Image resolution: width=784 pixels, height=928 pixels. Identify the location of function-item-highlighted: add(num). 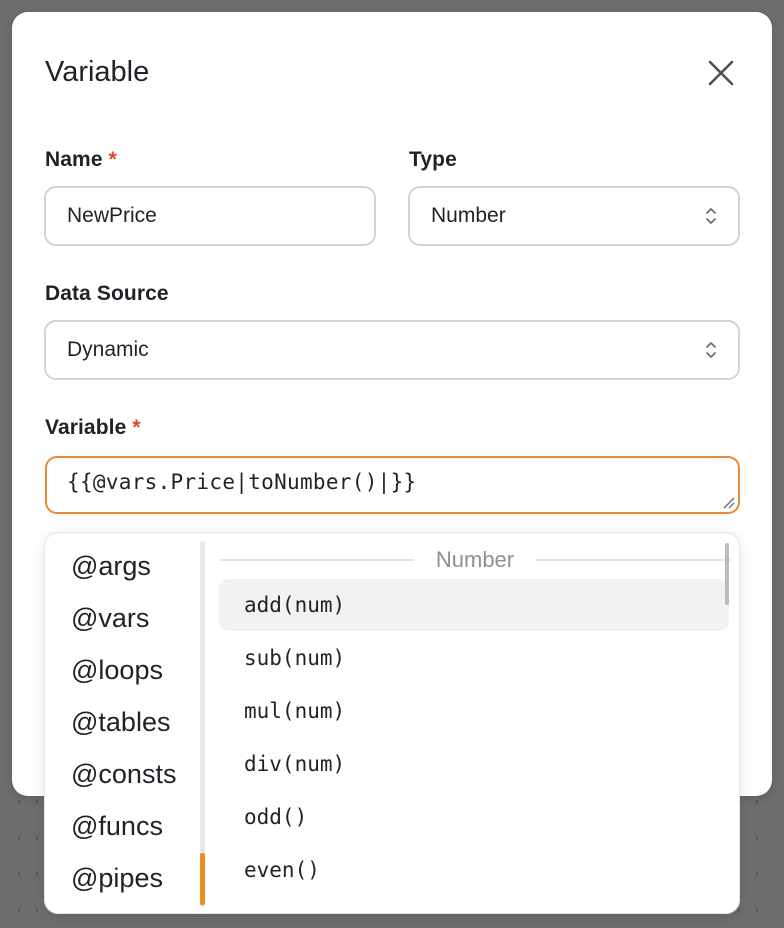
(474, 605).